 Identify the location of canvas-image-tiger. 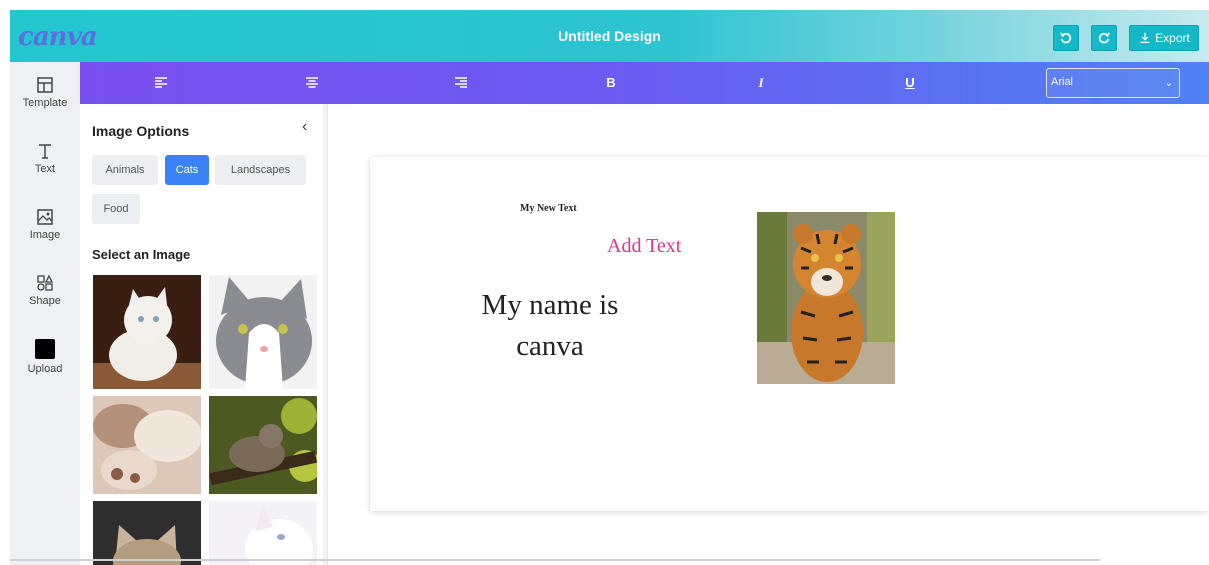
(826, 298).